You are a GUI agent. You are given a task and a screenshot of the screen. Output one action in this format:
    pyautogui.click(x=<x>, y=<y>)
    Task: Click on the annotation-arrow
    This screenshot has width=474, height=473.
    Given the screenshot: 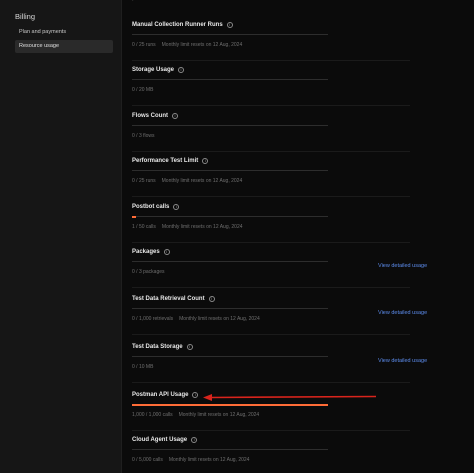 What is the action you would take?
    pyautogui.click(x=290, y=397)
    